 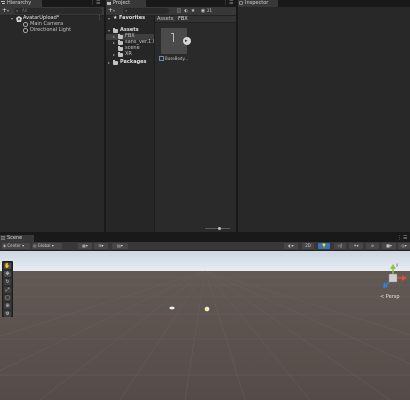 I want to click on hierarchy-tabbar: Hierarchy ⋮ ☰, so click(x=52, y=3).